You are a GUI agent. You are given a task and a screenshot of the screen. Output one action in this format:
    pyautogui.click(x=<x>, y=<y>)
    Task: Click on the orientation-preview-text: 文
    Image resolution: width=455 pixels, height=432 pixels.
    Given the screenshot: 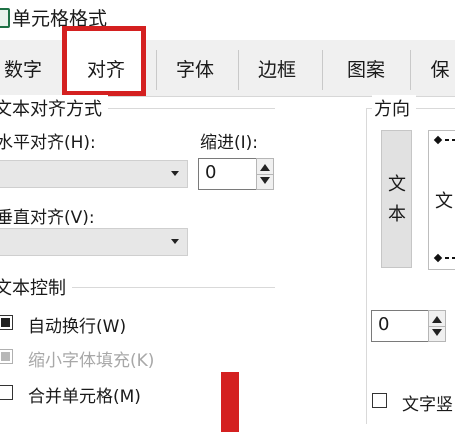 What is the action you would take?
    pyautogui.click(x=444, y=201)
    